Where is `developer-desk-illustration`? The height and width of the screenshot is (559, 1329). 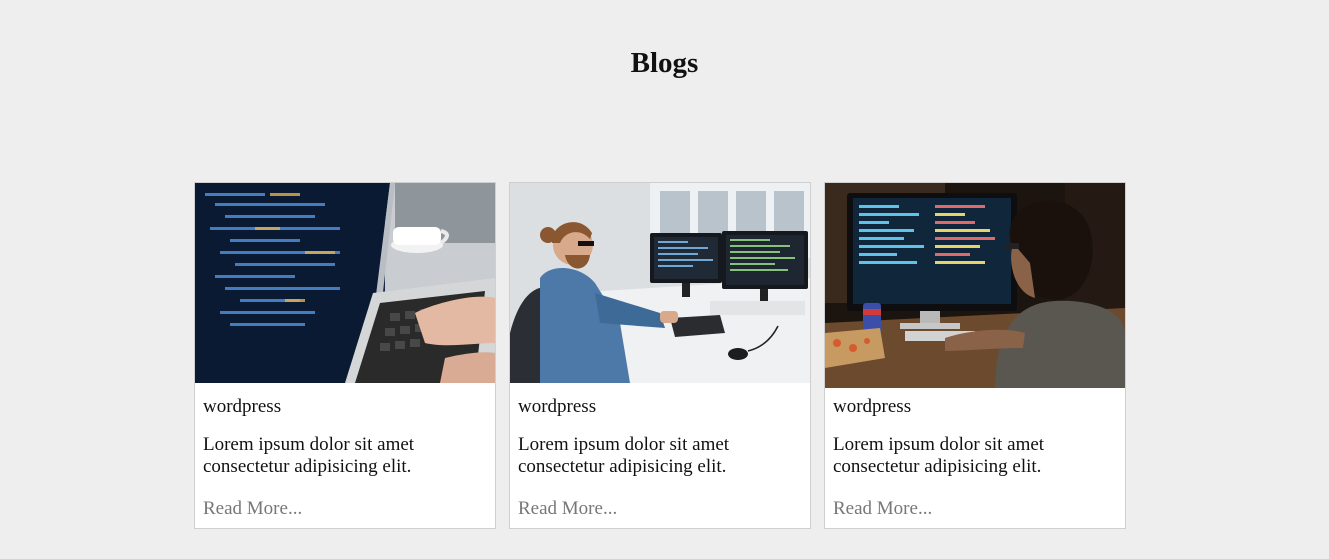
developer-desk-illustration is located at coordinates (660, 283).